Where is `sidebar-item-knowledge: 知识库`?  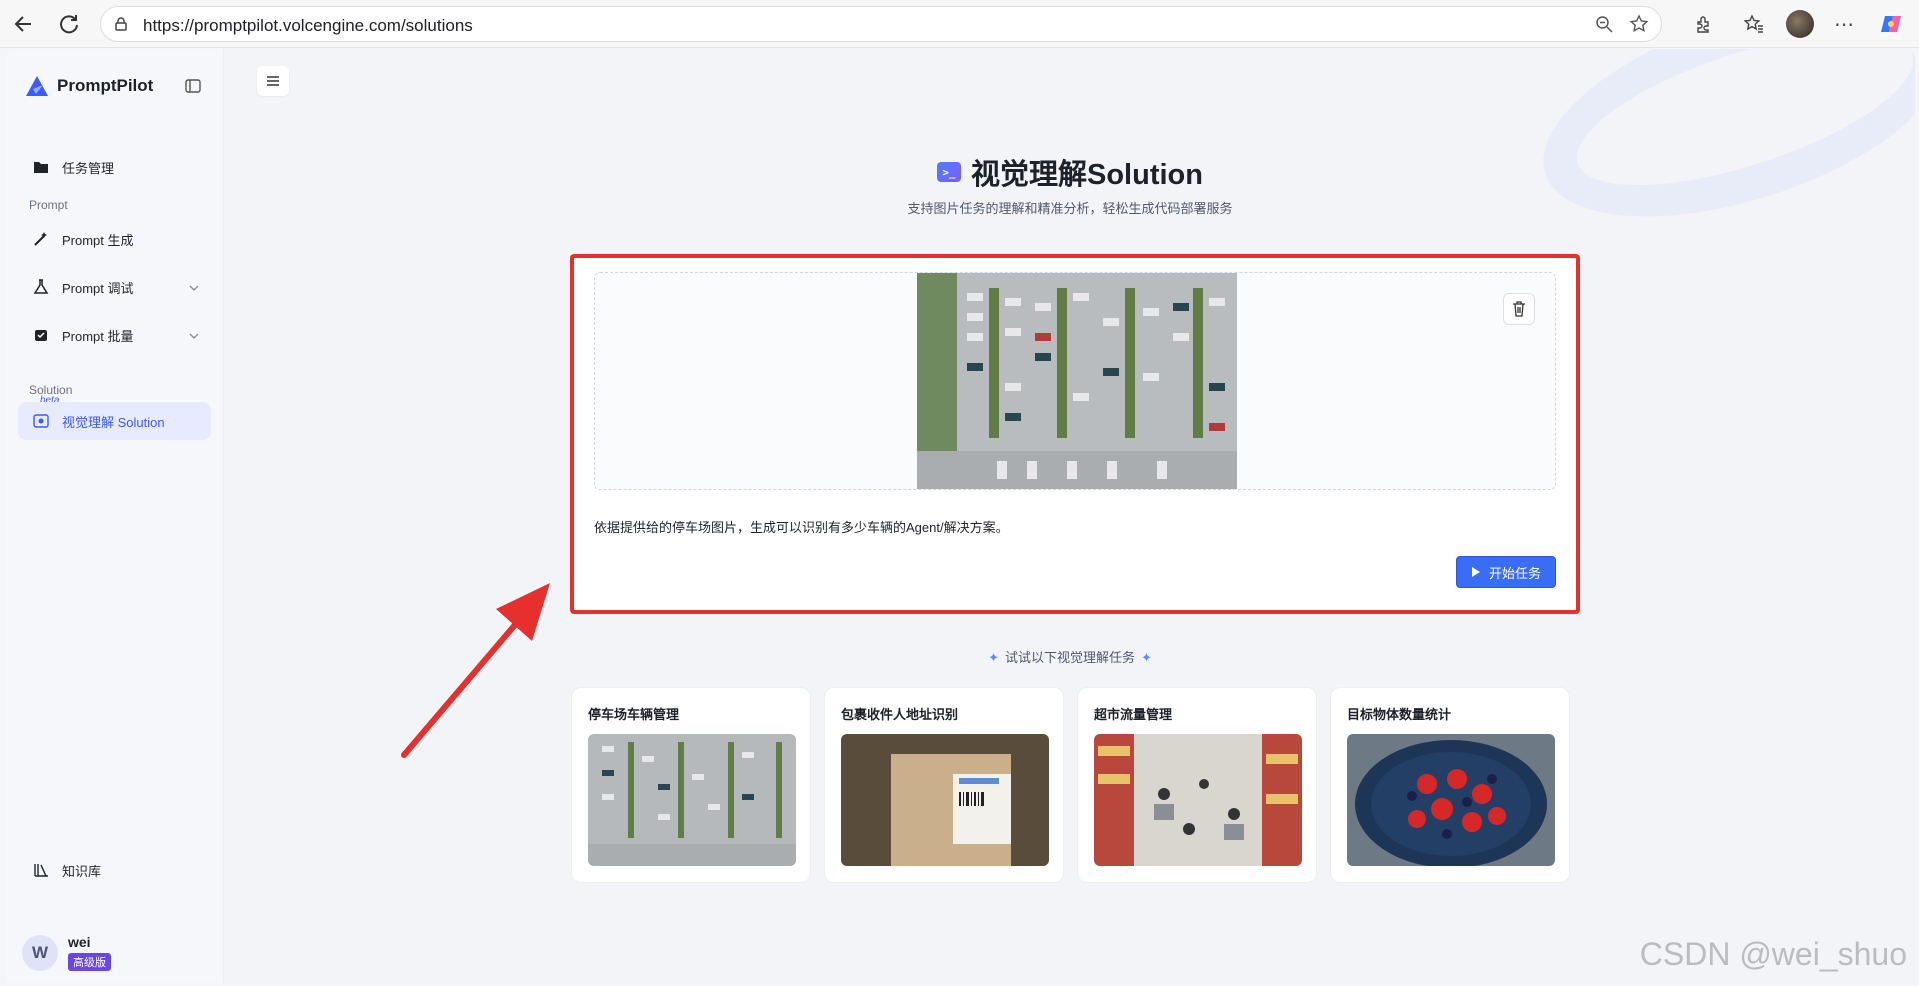 sidebar-item-knowledge: 知识库 is located at coordinates (114, 870).